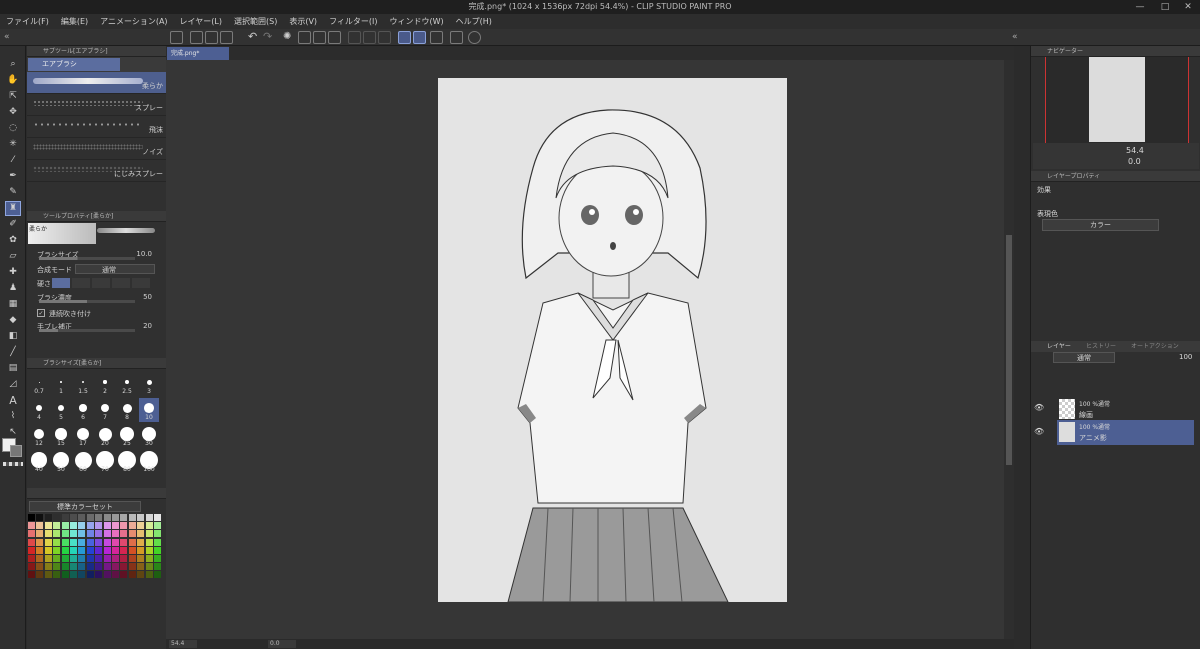  What do you see at coordinates (1059, 346) in the screenshot?
I see `tab-layer: レイヤー` at bounding box center [1059, 346].